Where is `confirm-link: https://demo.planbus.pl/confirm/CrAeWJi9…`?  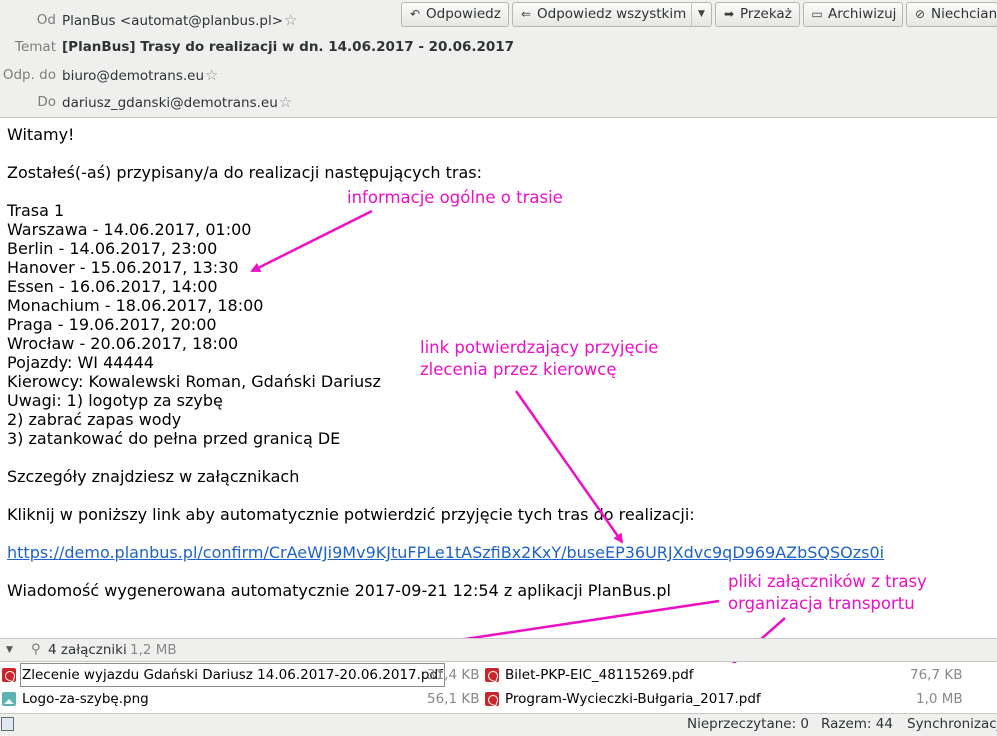 confirm-link: https://demo.planbus.pl/confirm/CrAeWJi9… is located at coordinates (445, 552).